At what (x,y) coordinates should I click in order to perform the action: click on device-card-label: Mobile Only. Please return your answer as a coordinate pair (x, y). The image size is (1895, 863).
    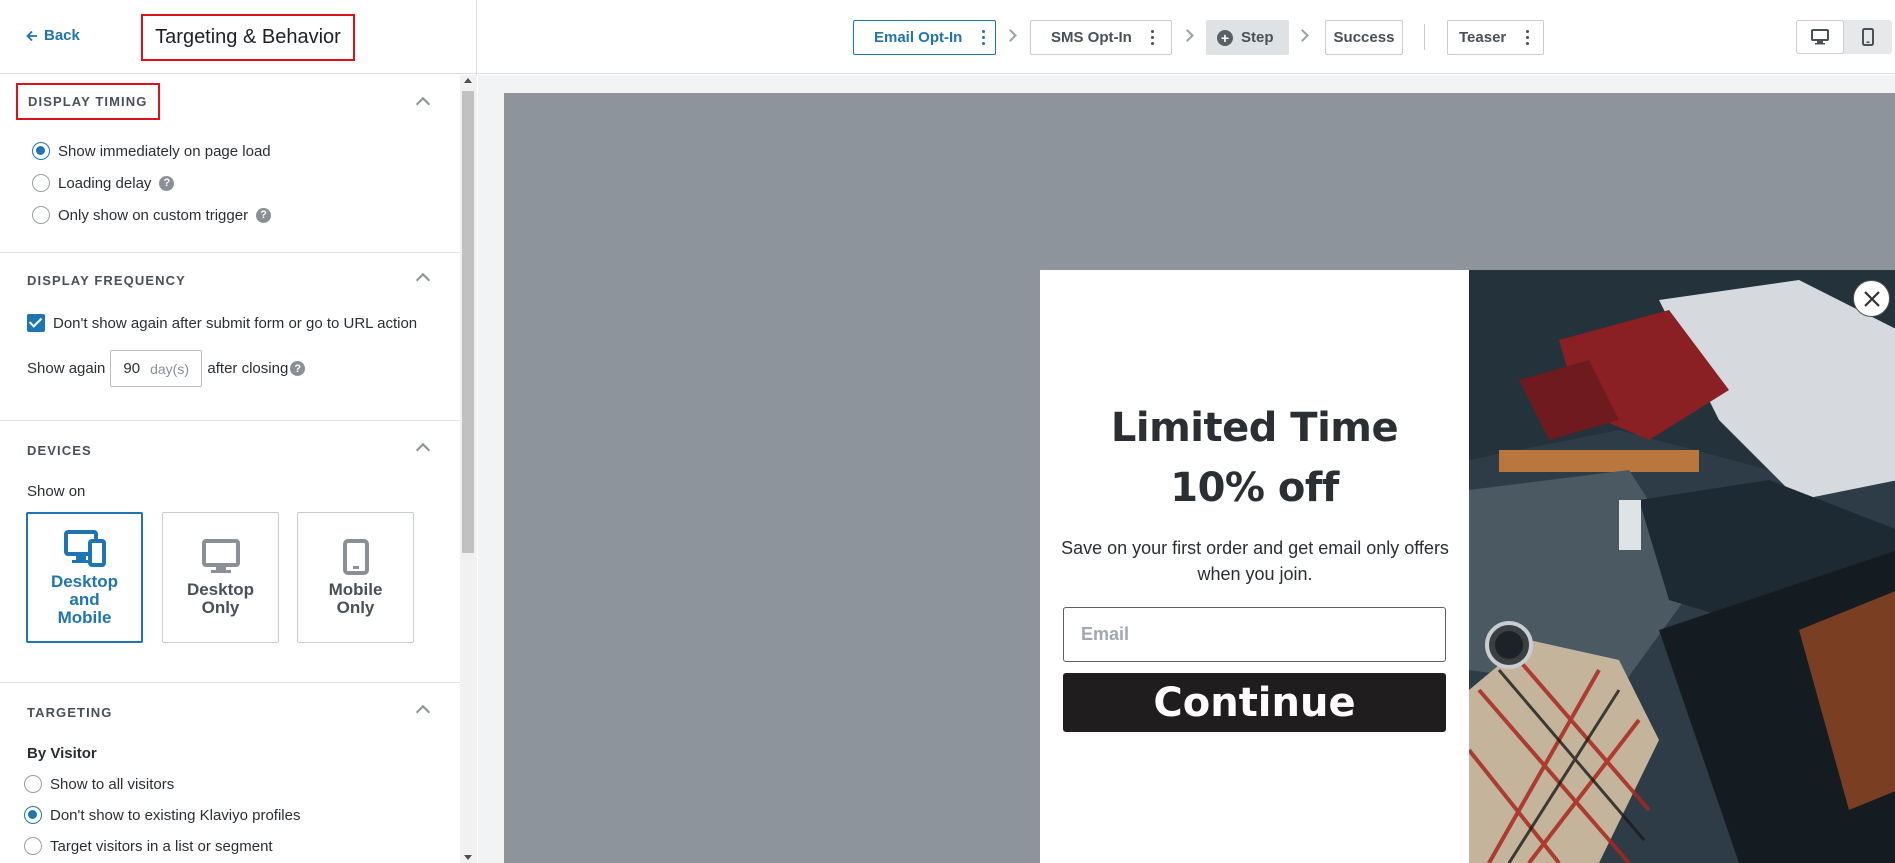
    Looking at the image, I should click on (355, 598).